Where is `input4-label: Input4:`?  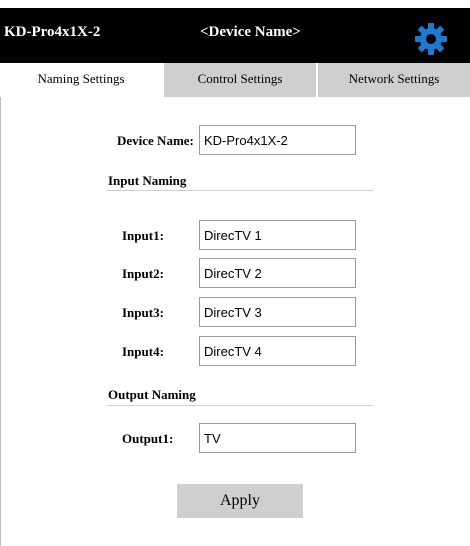 input4-label: Input4: is located at coordinates (143, 351).